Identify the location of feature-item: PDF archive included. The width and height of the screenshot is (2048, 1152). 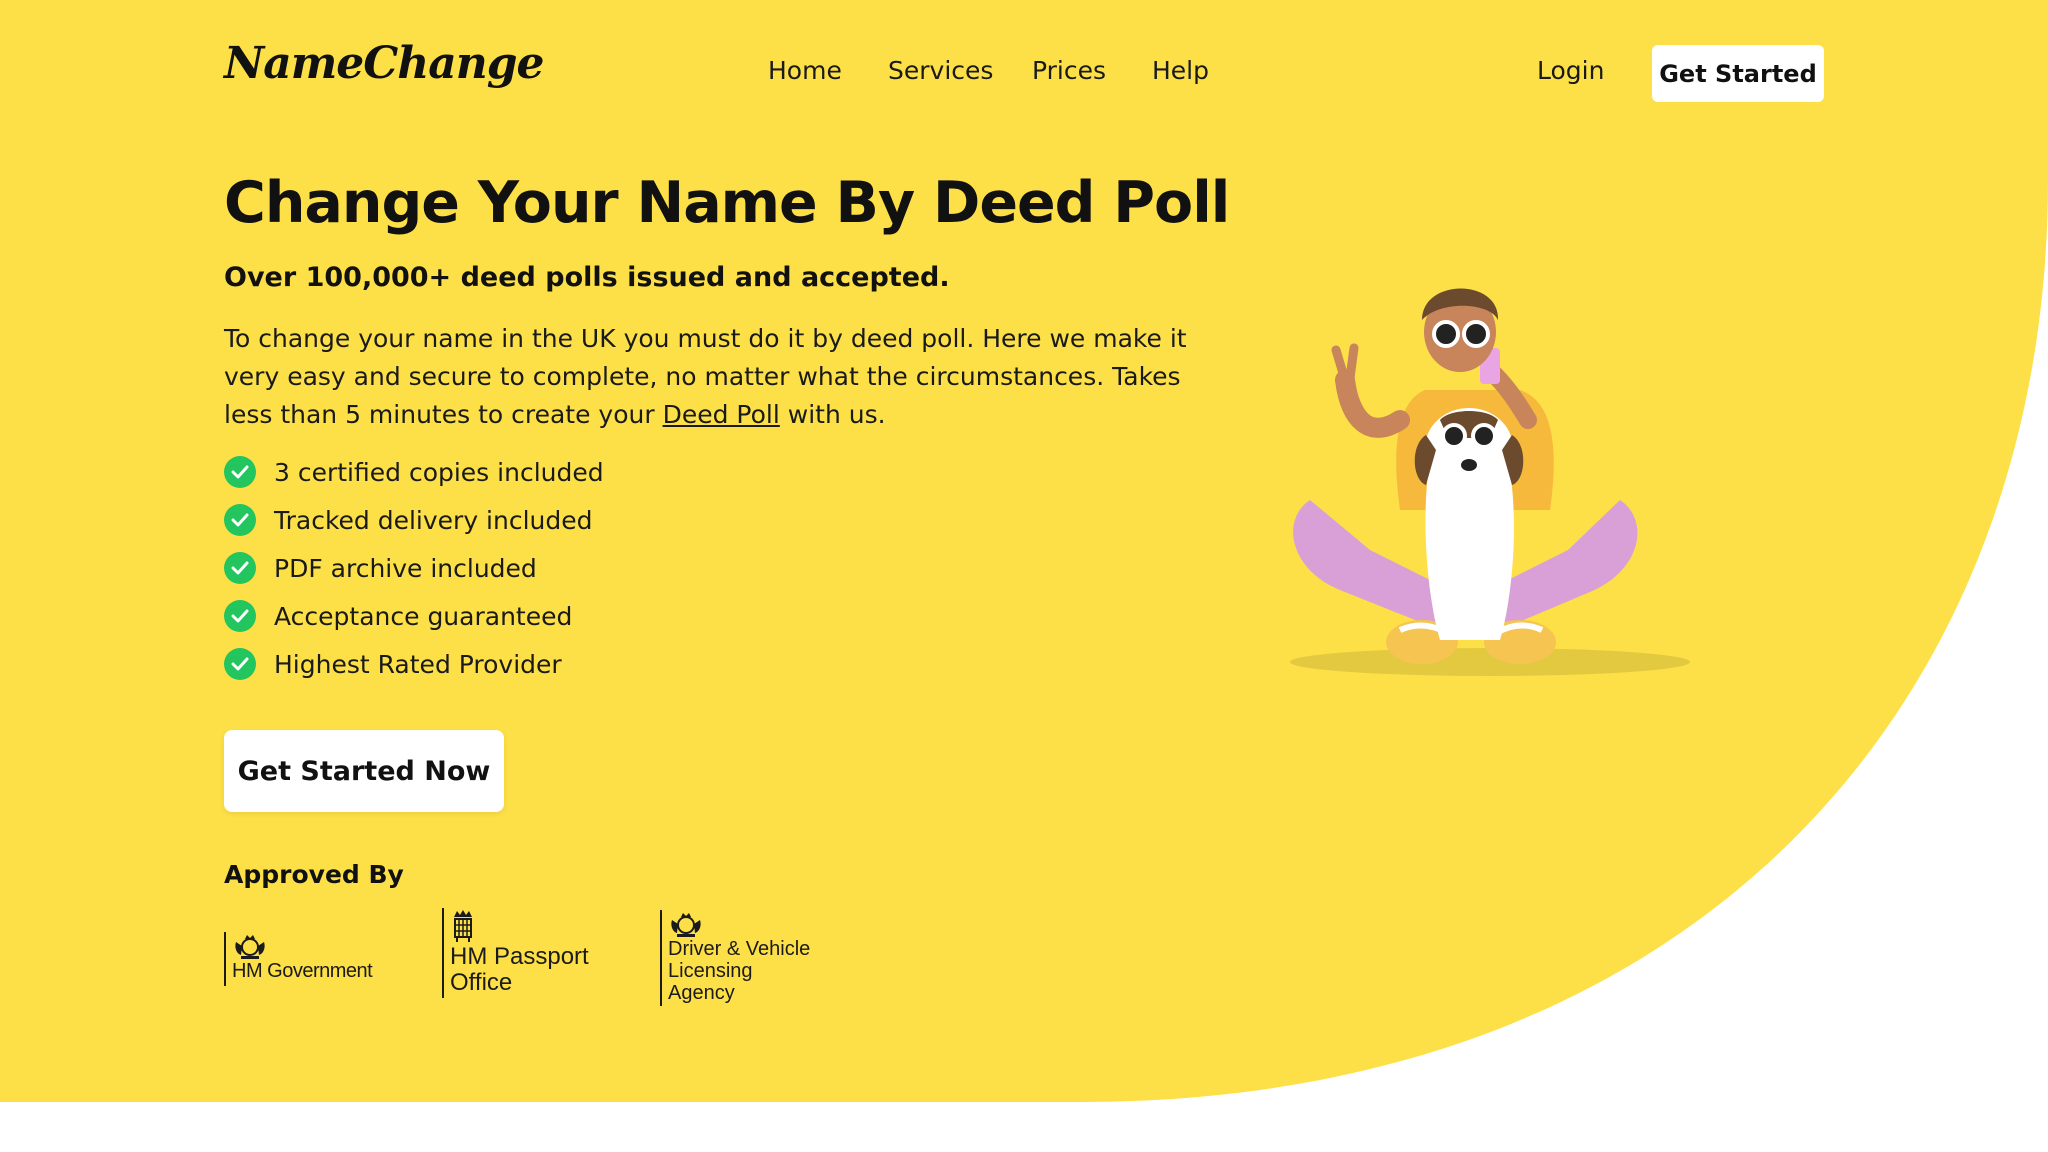
(414, 568).